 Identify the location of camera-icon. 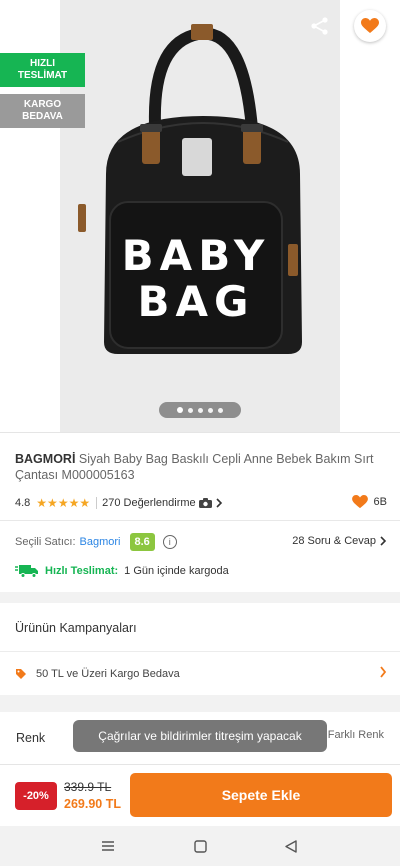
(205, 503).